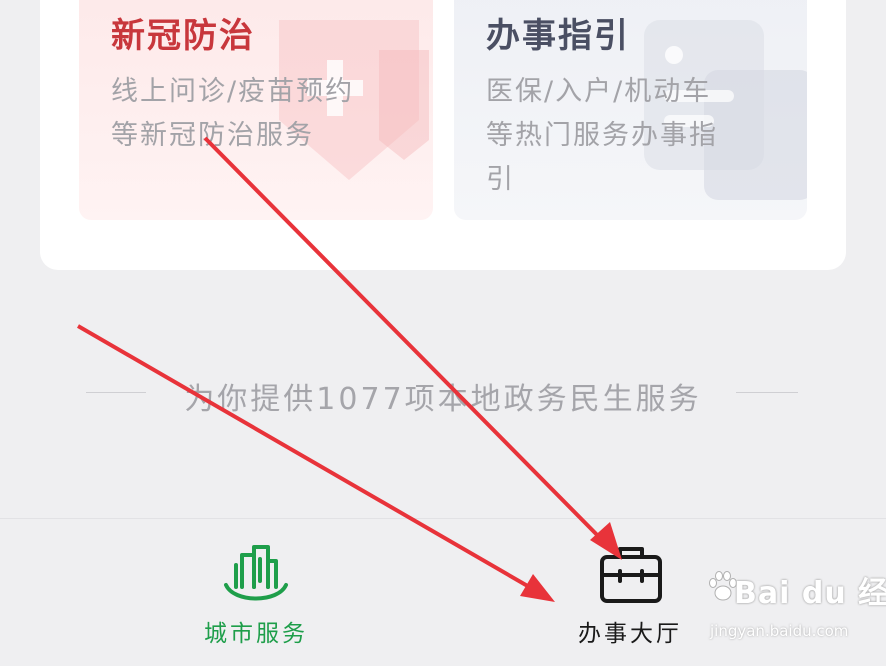  Describe the element at coordinates (443, 399) in the screenshot. I see `service-count-text: 为你提供1077项本地政务民生服务` at that location.